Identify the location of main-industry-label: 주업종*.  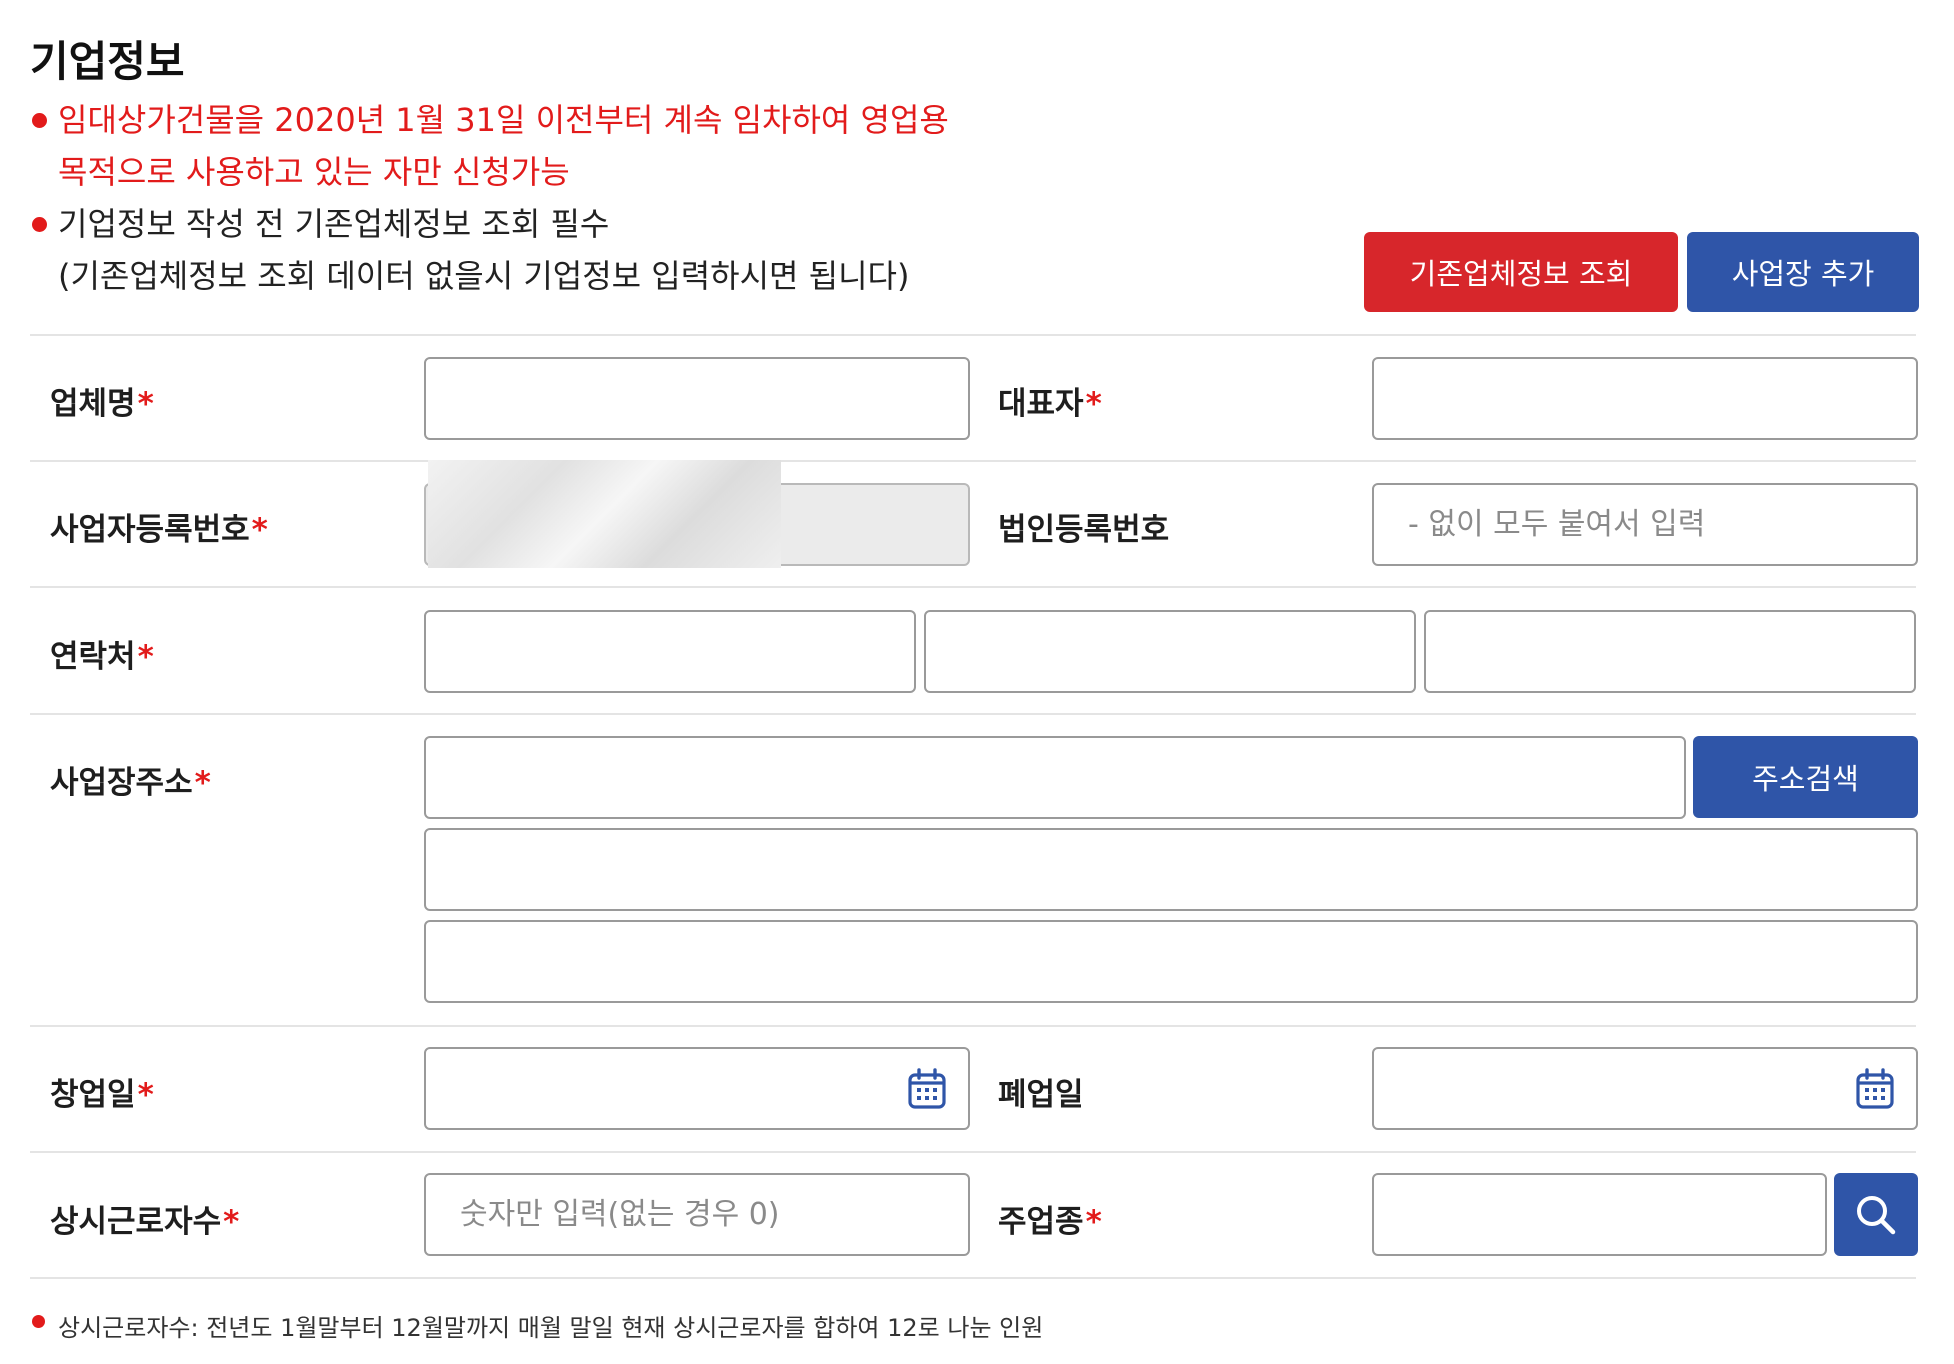
(1050, 1222).